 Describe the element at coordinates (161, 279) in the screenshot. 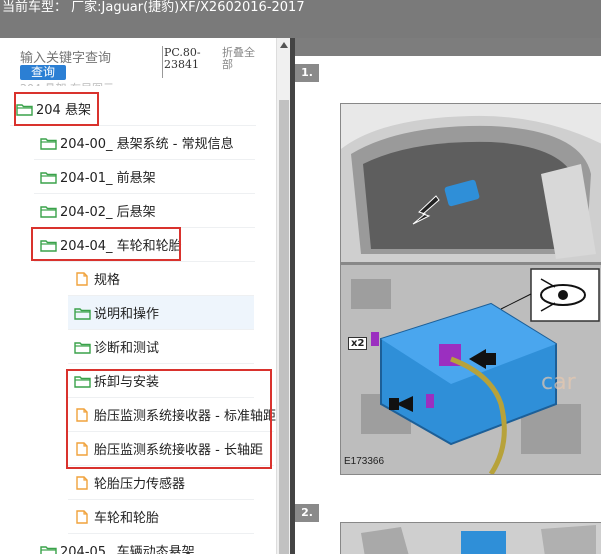

I see `tree-item: 规格` at that location.